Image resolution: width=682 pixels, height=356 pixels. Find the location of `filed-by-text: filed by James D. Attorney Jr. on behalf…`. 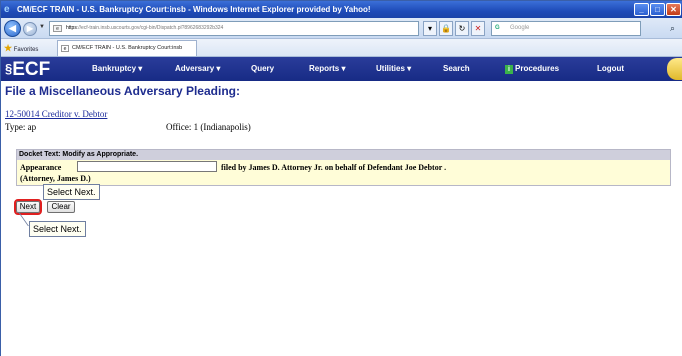

filed-by-text: filed by James D. Attorney Jr. on behalf… is located at coordinates (334, 167).